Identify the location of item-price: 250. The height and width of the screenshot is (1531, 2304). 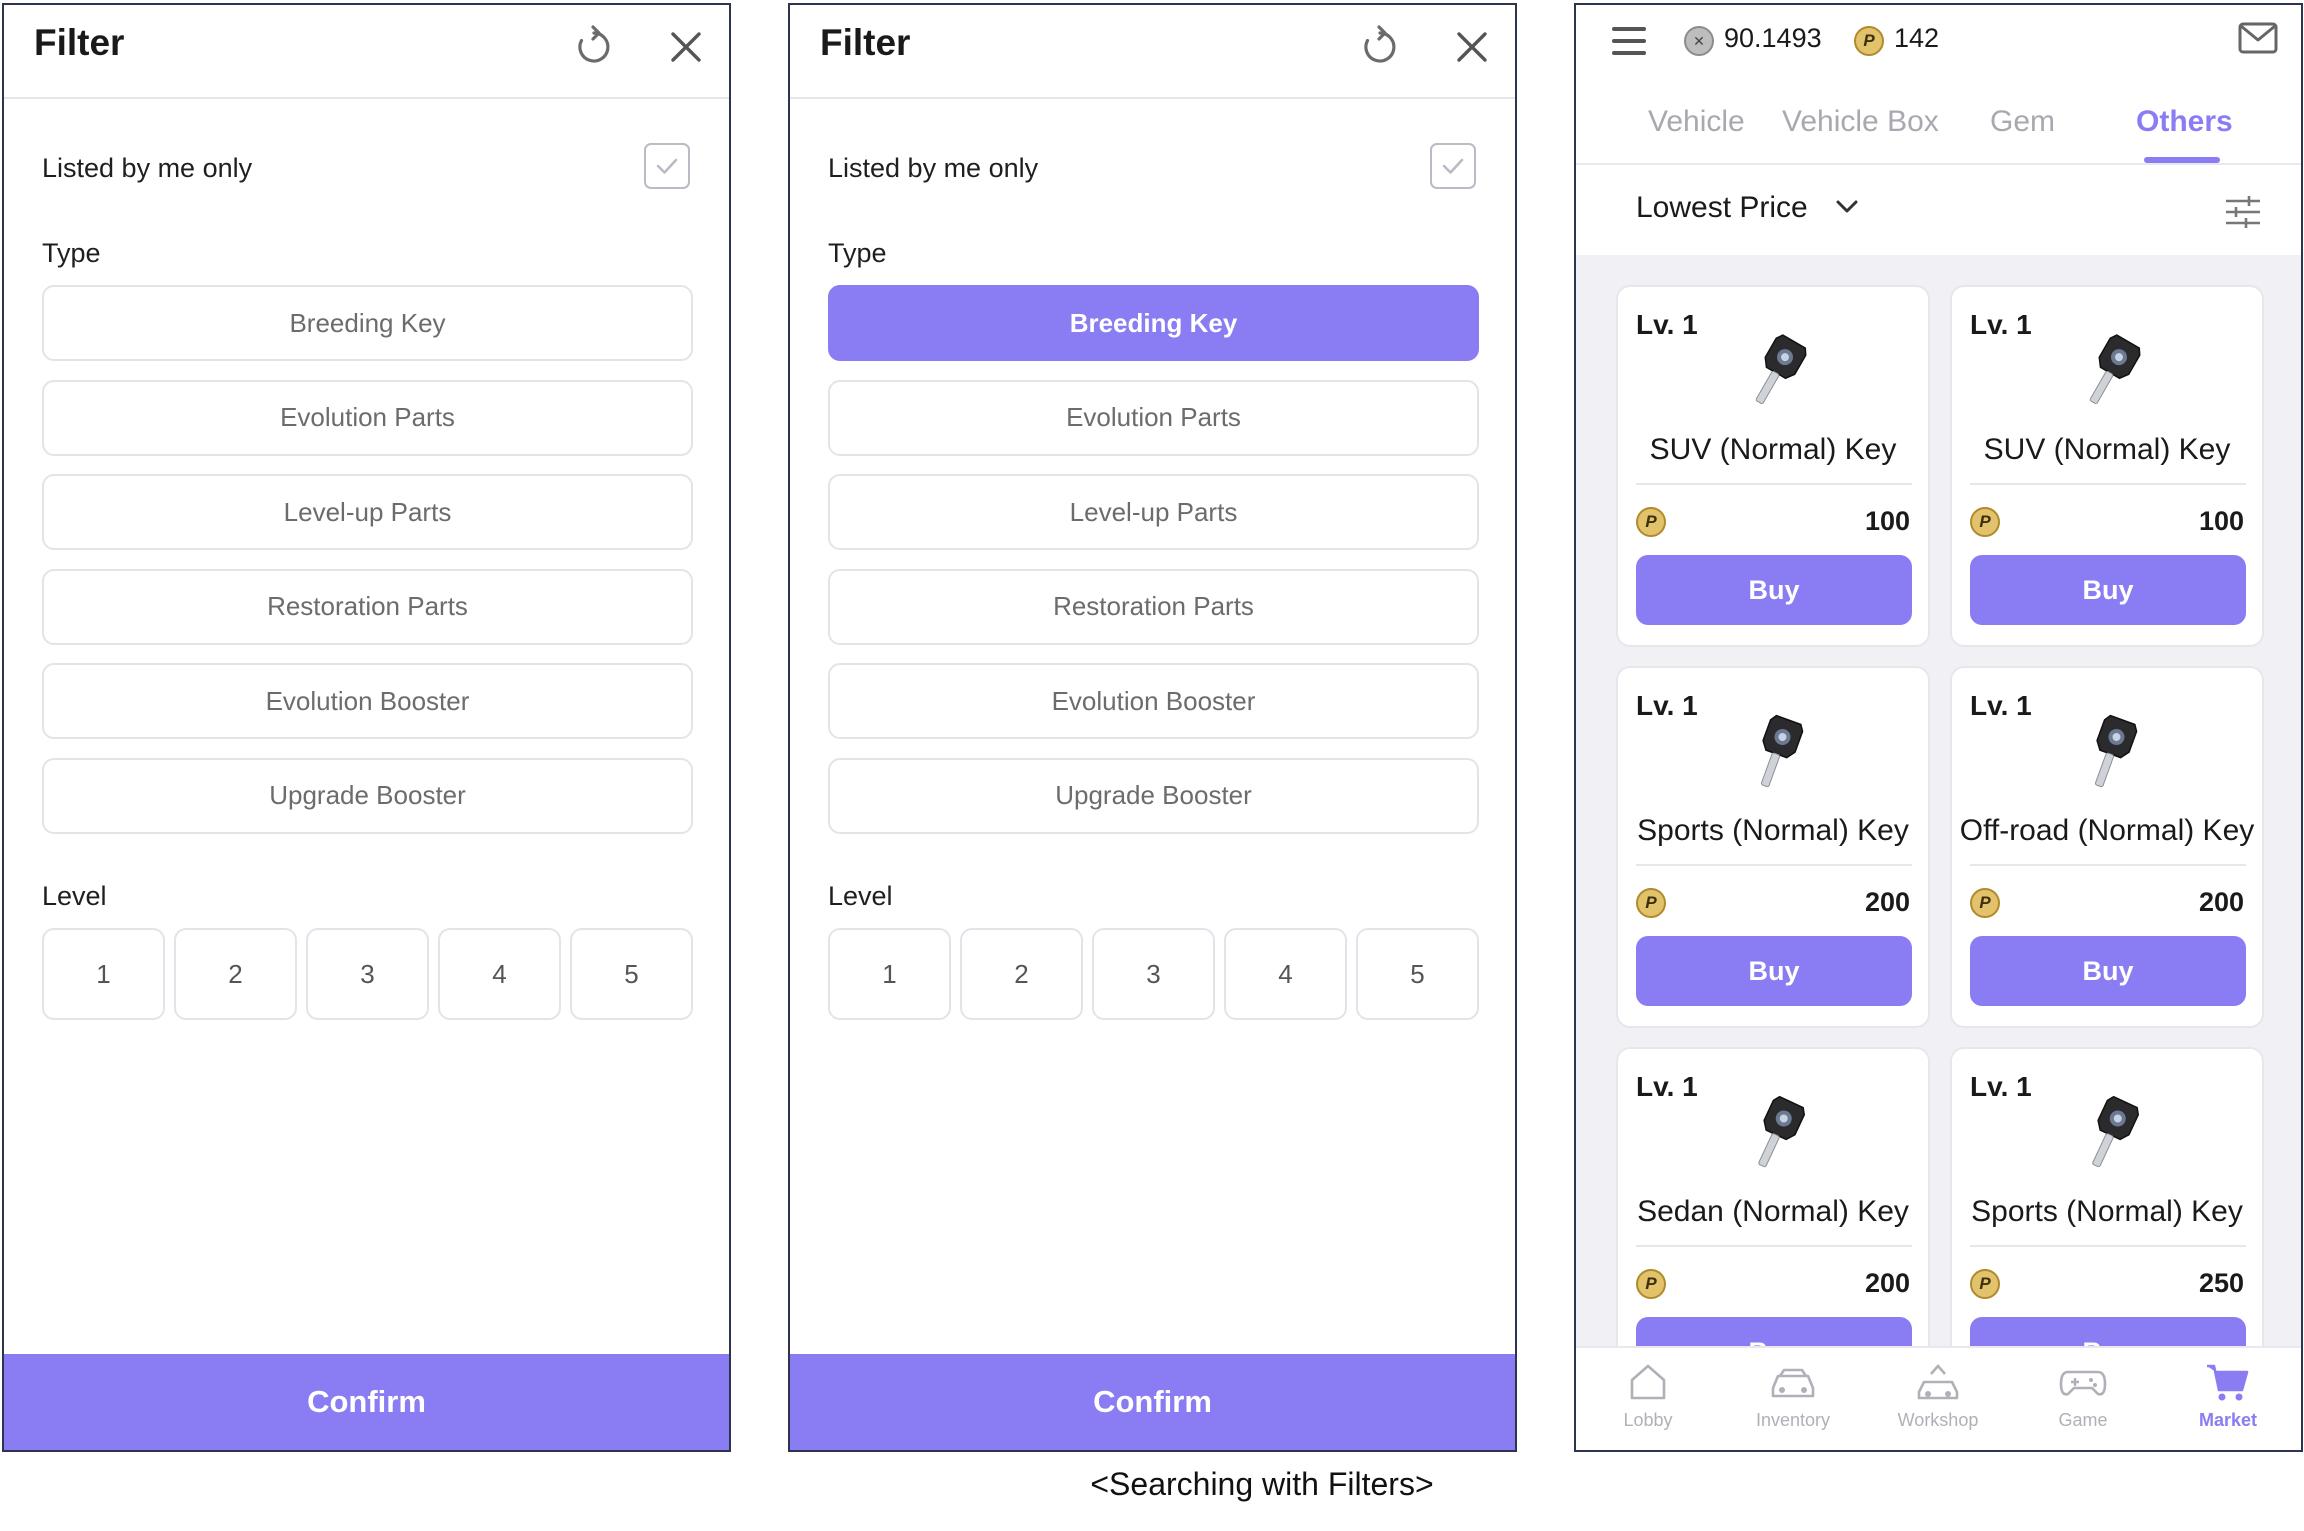
(2221, 1283).